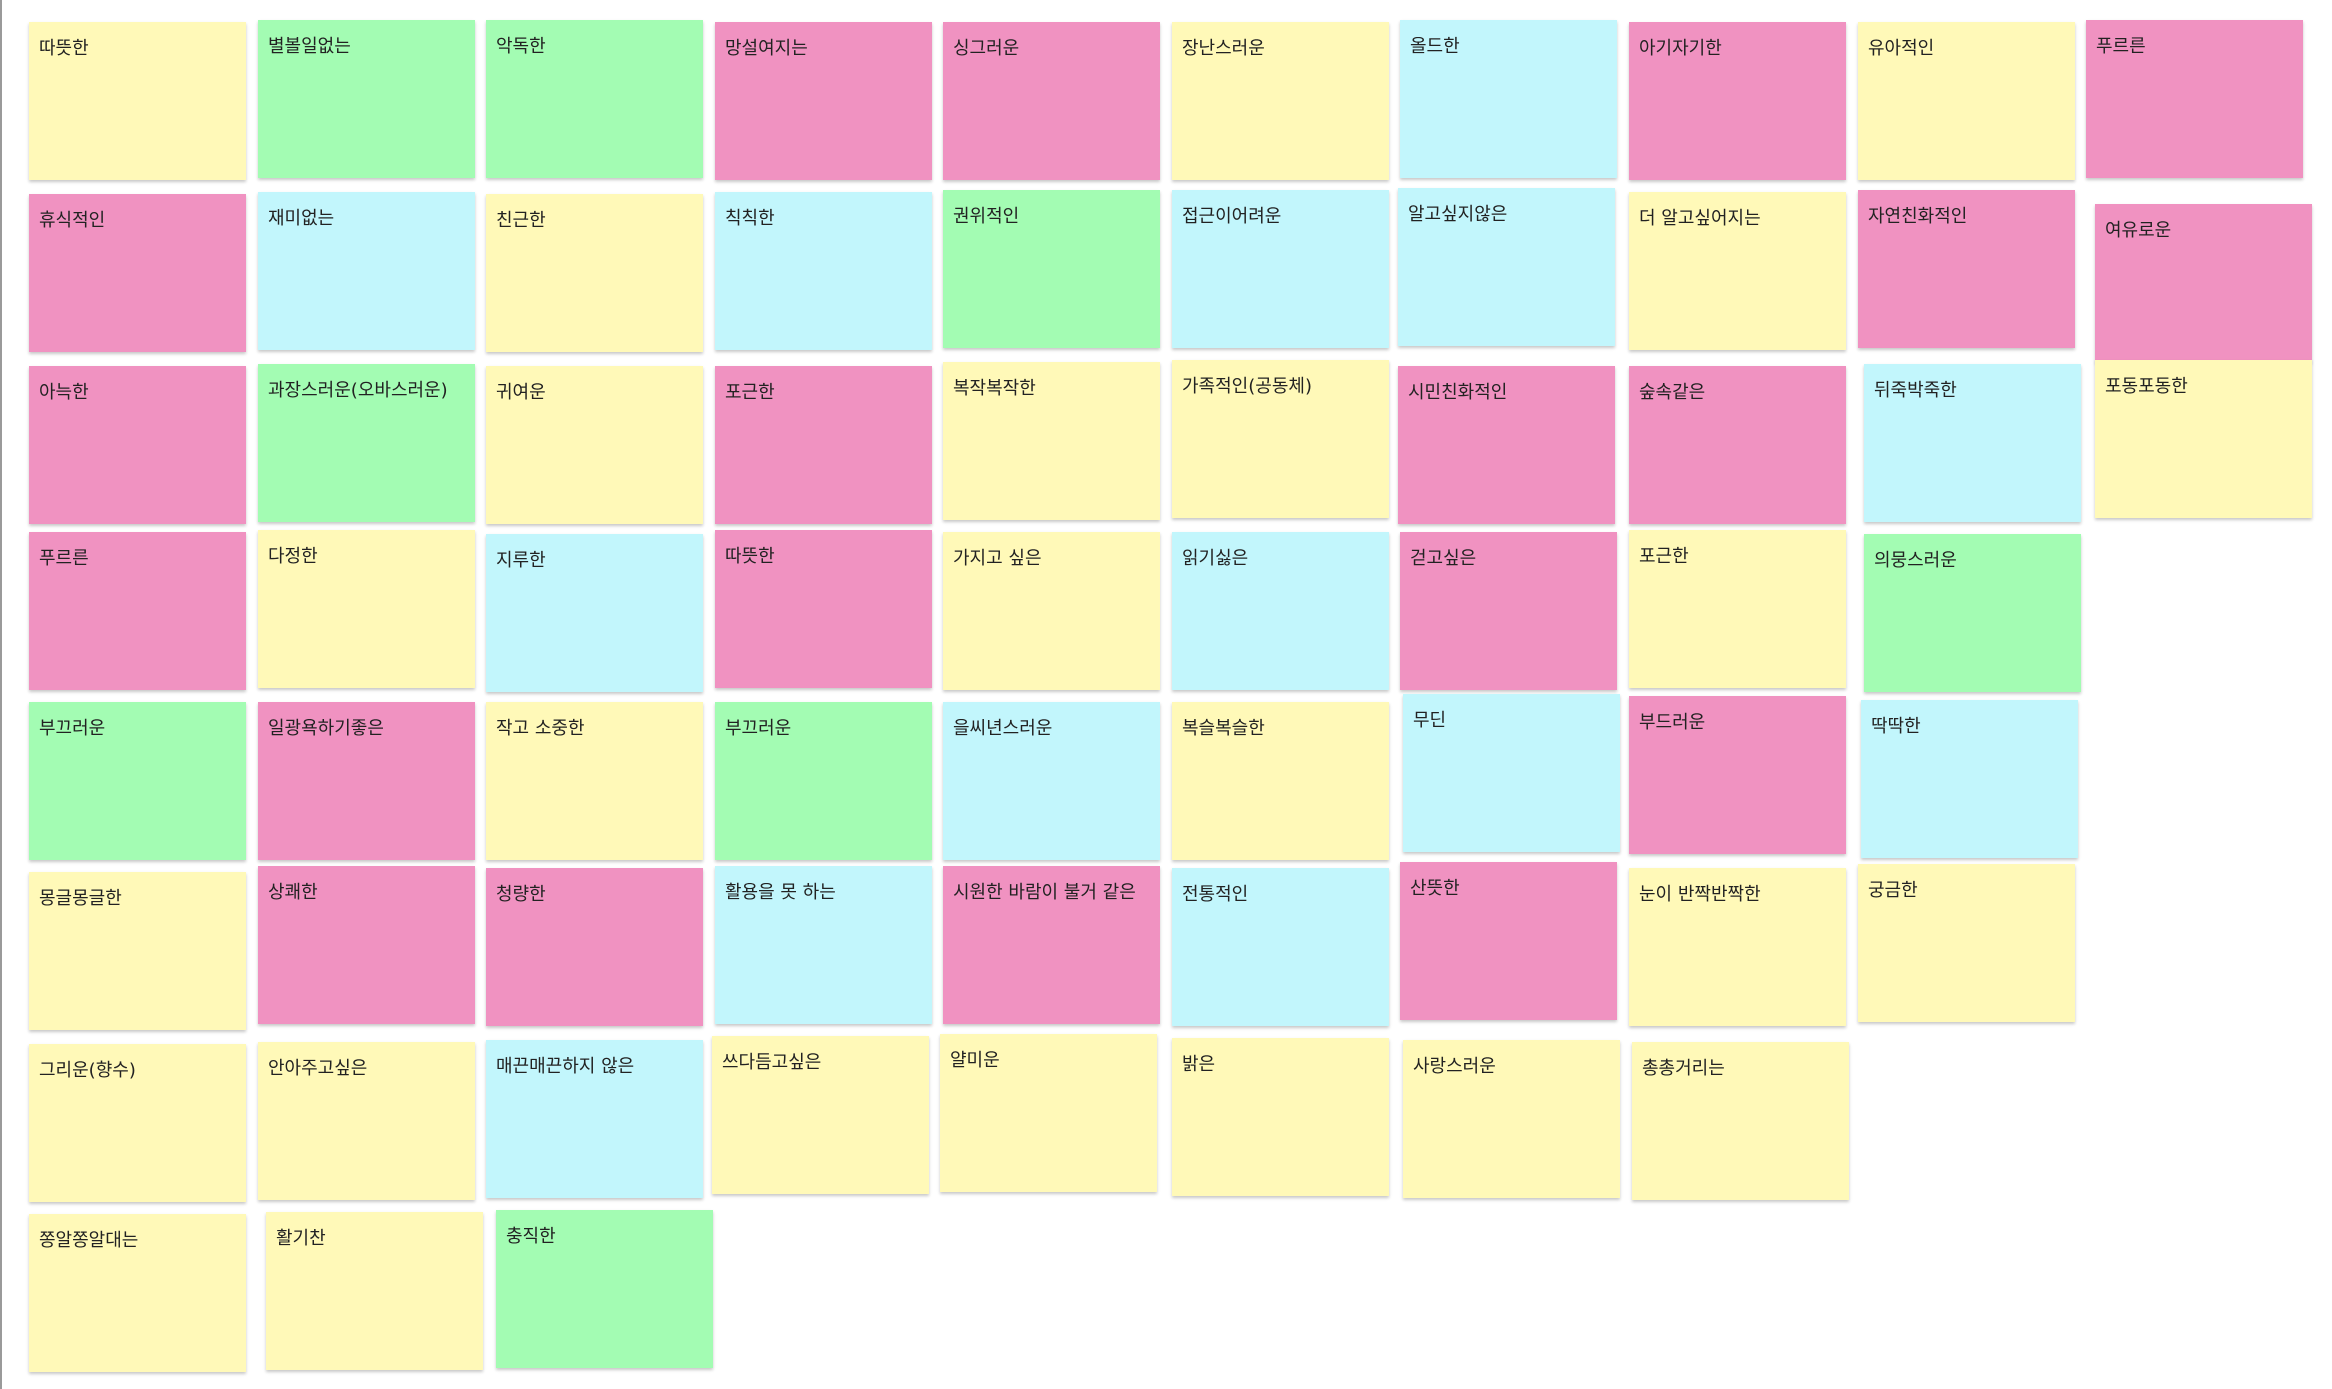 The width and height of the screenshot is (2332, 1389). Describe the element at coordinates (1915, 390) in the screenshot. I see `sticky-note-label: 뒤죽박죽한` at that location.